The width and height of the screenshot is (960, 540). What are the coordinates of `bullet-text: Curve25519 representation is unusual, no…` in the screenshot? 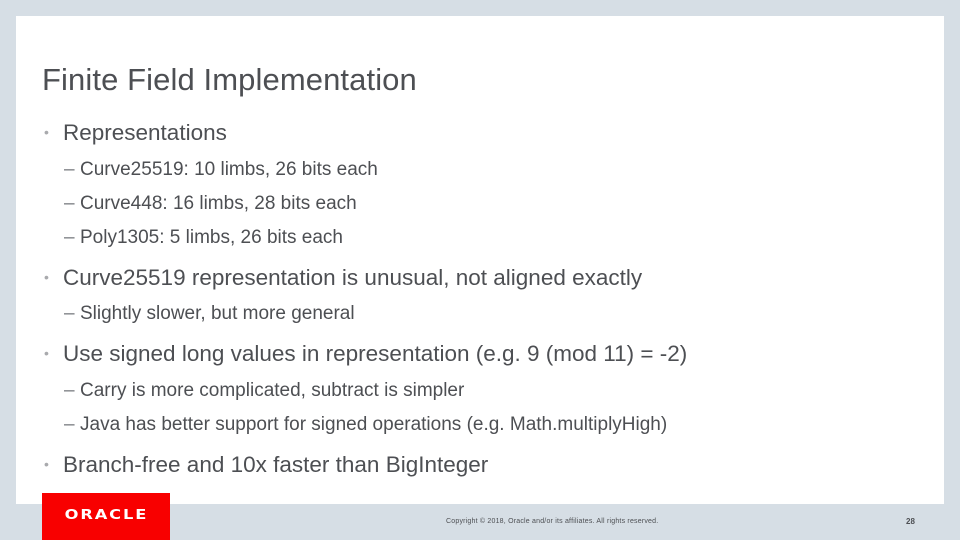 It's located at (353, 277).